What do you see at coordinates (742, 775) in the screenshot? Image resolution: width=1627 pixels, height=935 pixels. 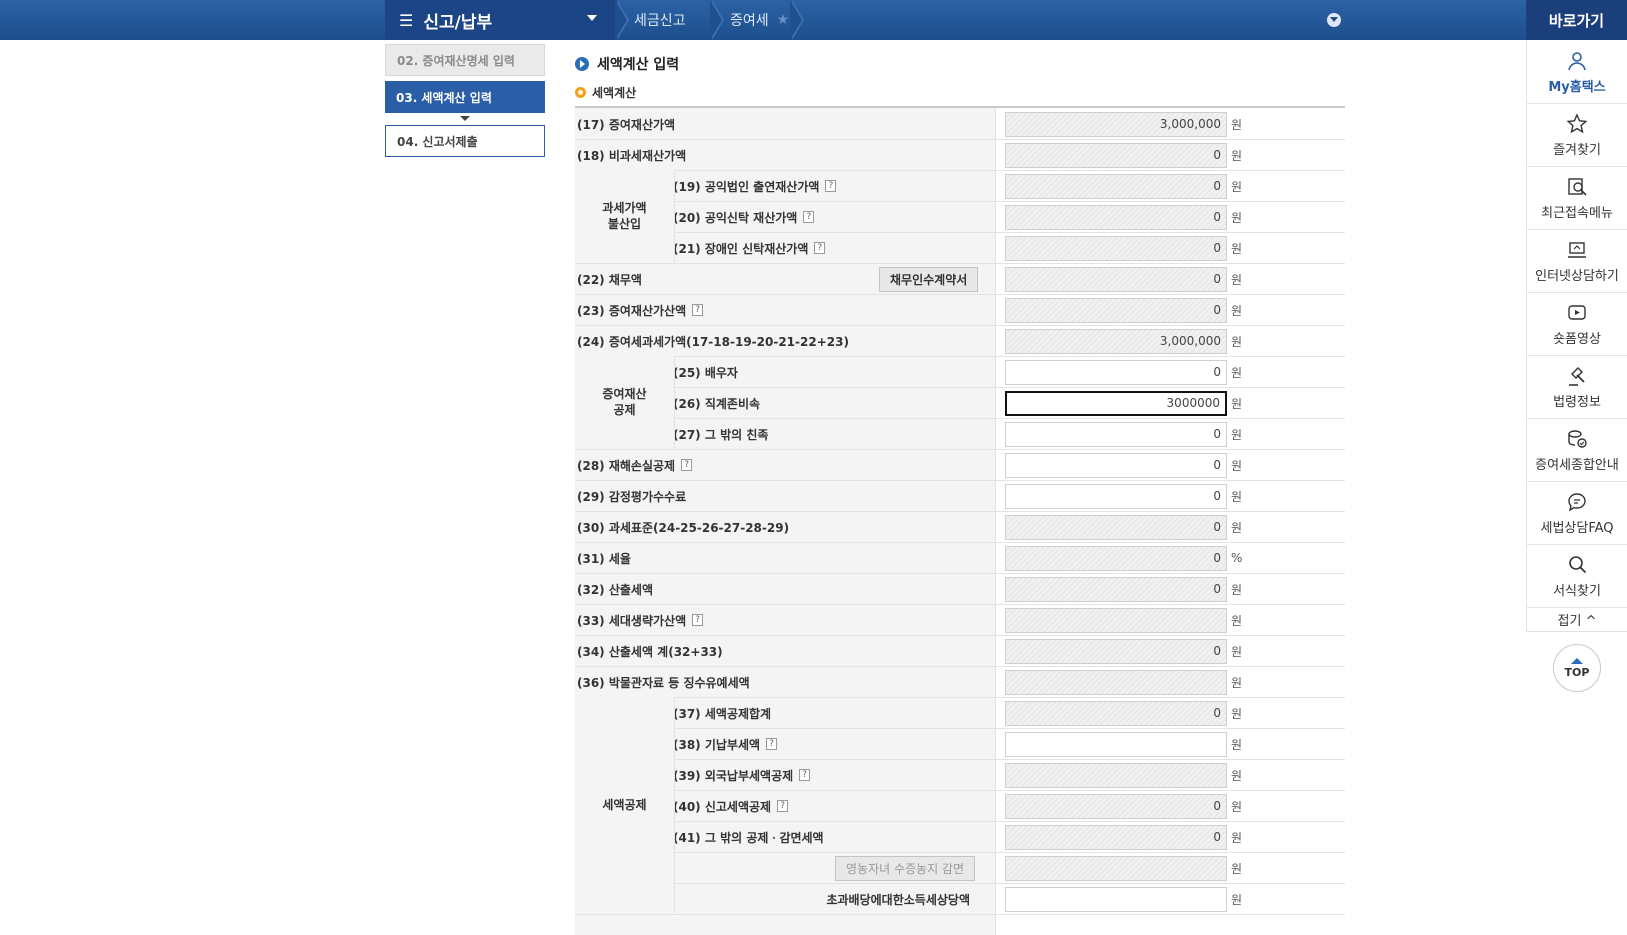 I see `row-label: (39) 외국납부세액공제?` at bounding box center [742, 775].